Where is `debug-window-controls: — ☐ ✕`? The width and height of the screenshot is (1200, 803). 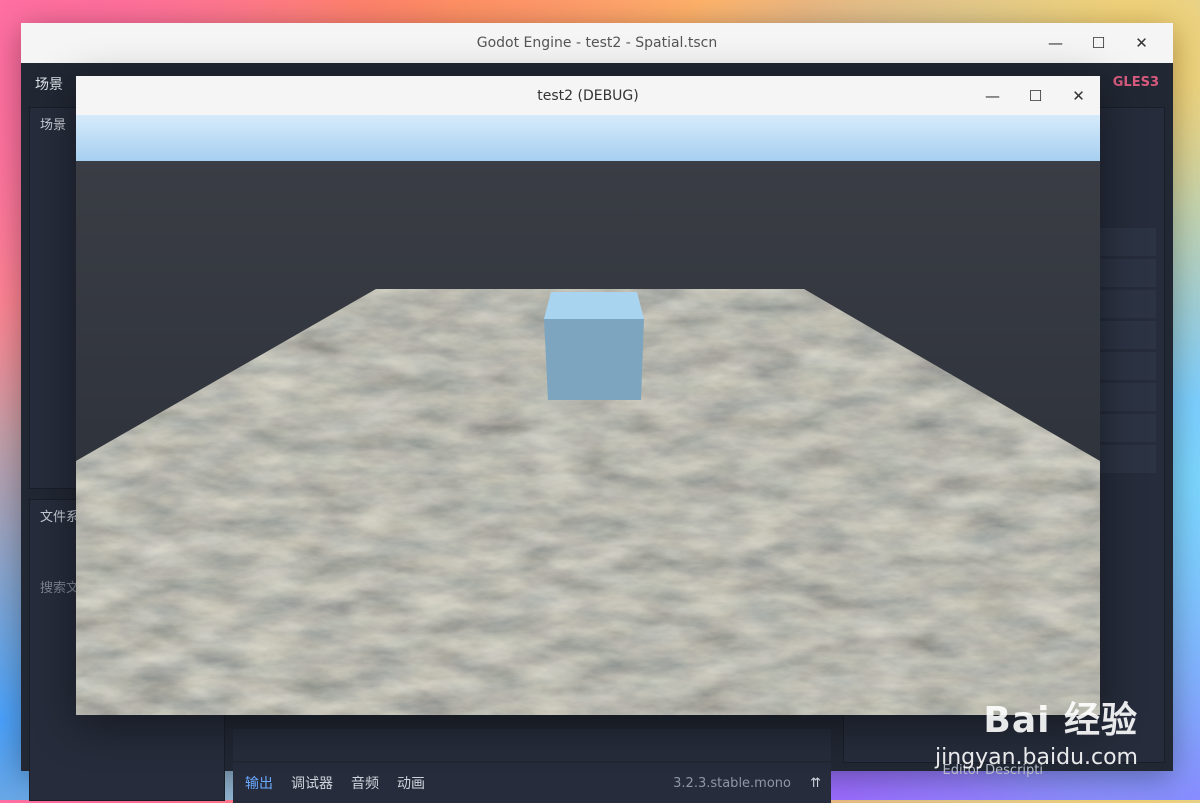 debug-window-controls: — ☐ ✕ is located at coordinates (1035, 95).